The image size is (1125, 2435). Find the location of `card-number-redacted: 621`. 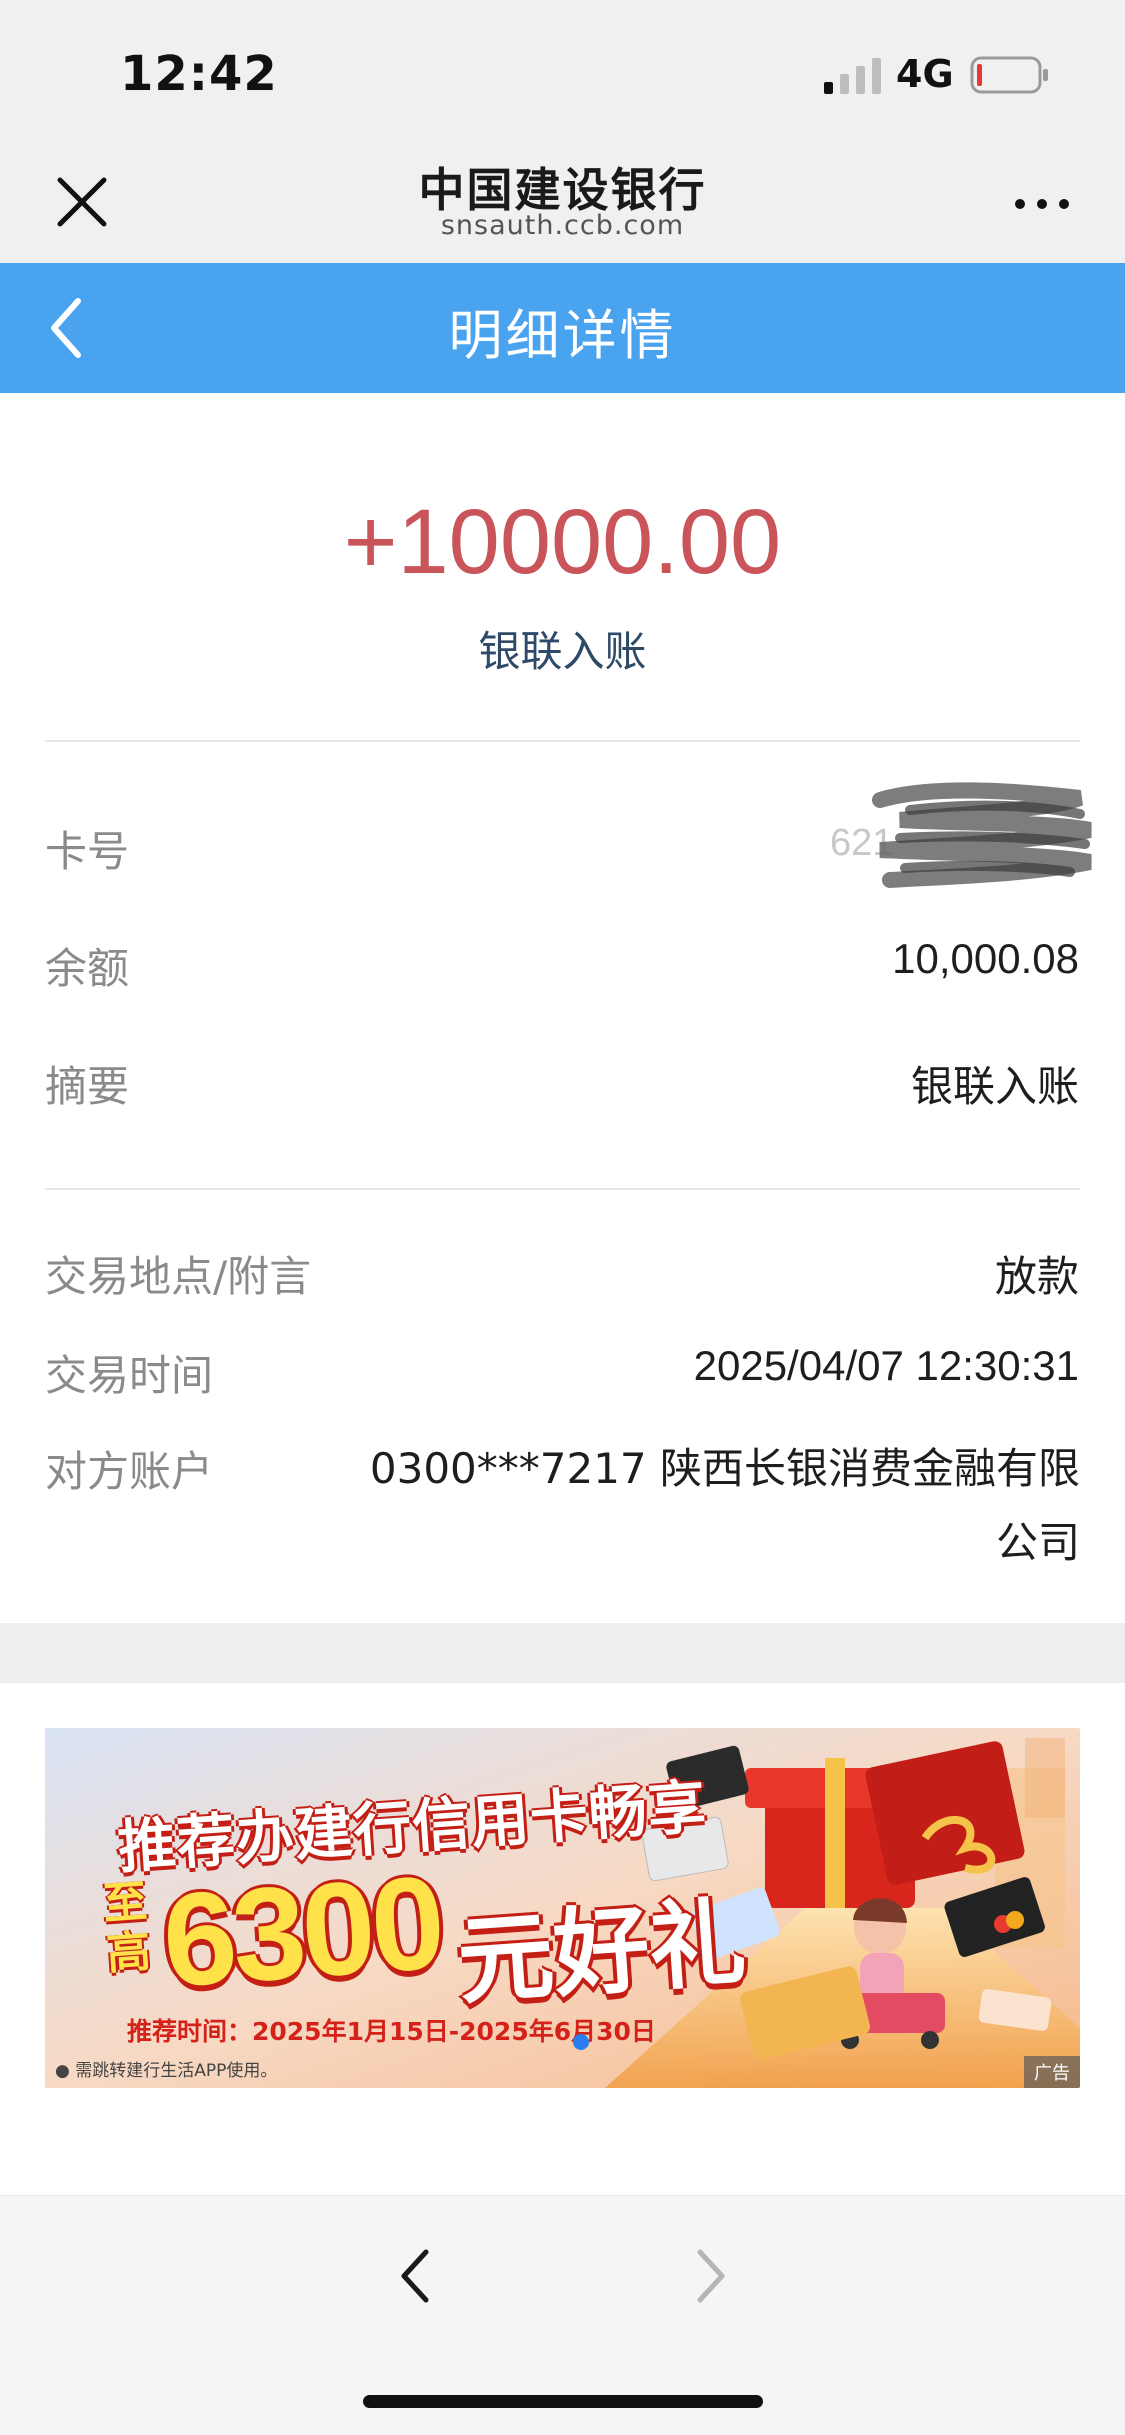

card-number-redacted: 621 is located at coordinates (955, 840).